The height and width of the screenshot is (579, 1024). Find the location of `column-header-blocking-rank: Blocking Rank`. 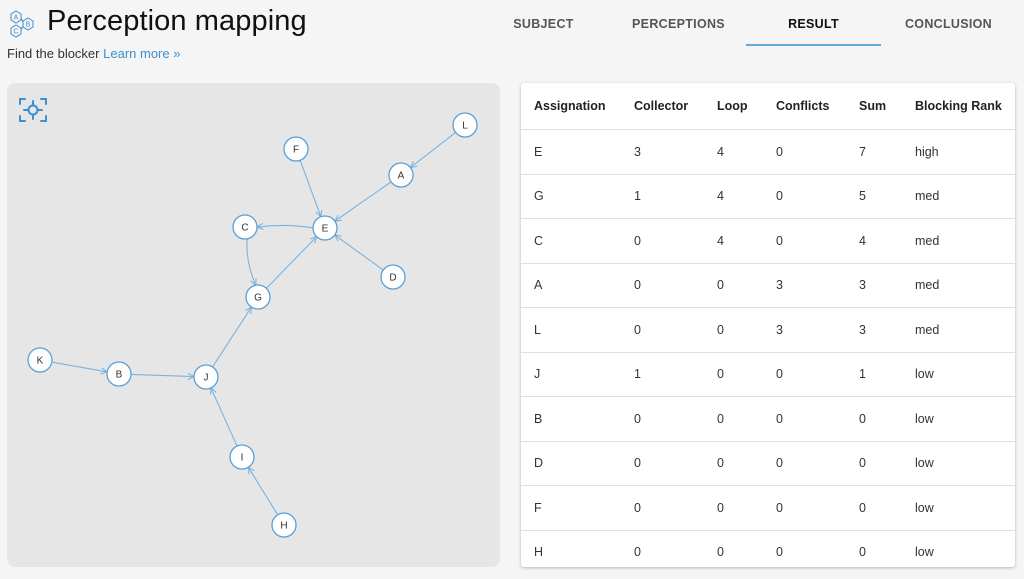

column-header-blocking-rank: Blocking Rank is located at coordinates (965, 106).